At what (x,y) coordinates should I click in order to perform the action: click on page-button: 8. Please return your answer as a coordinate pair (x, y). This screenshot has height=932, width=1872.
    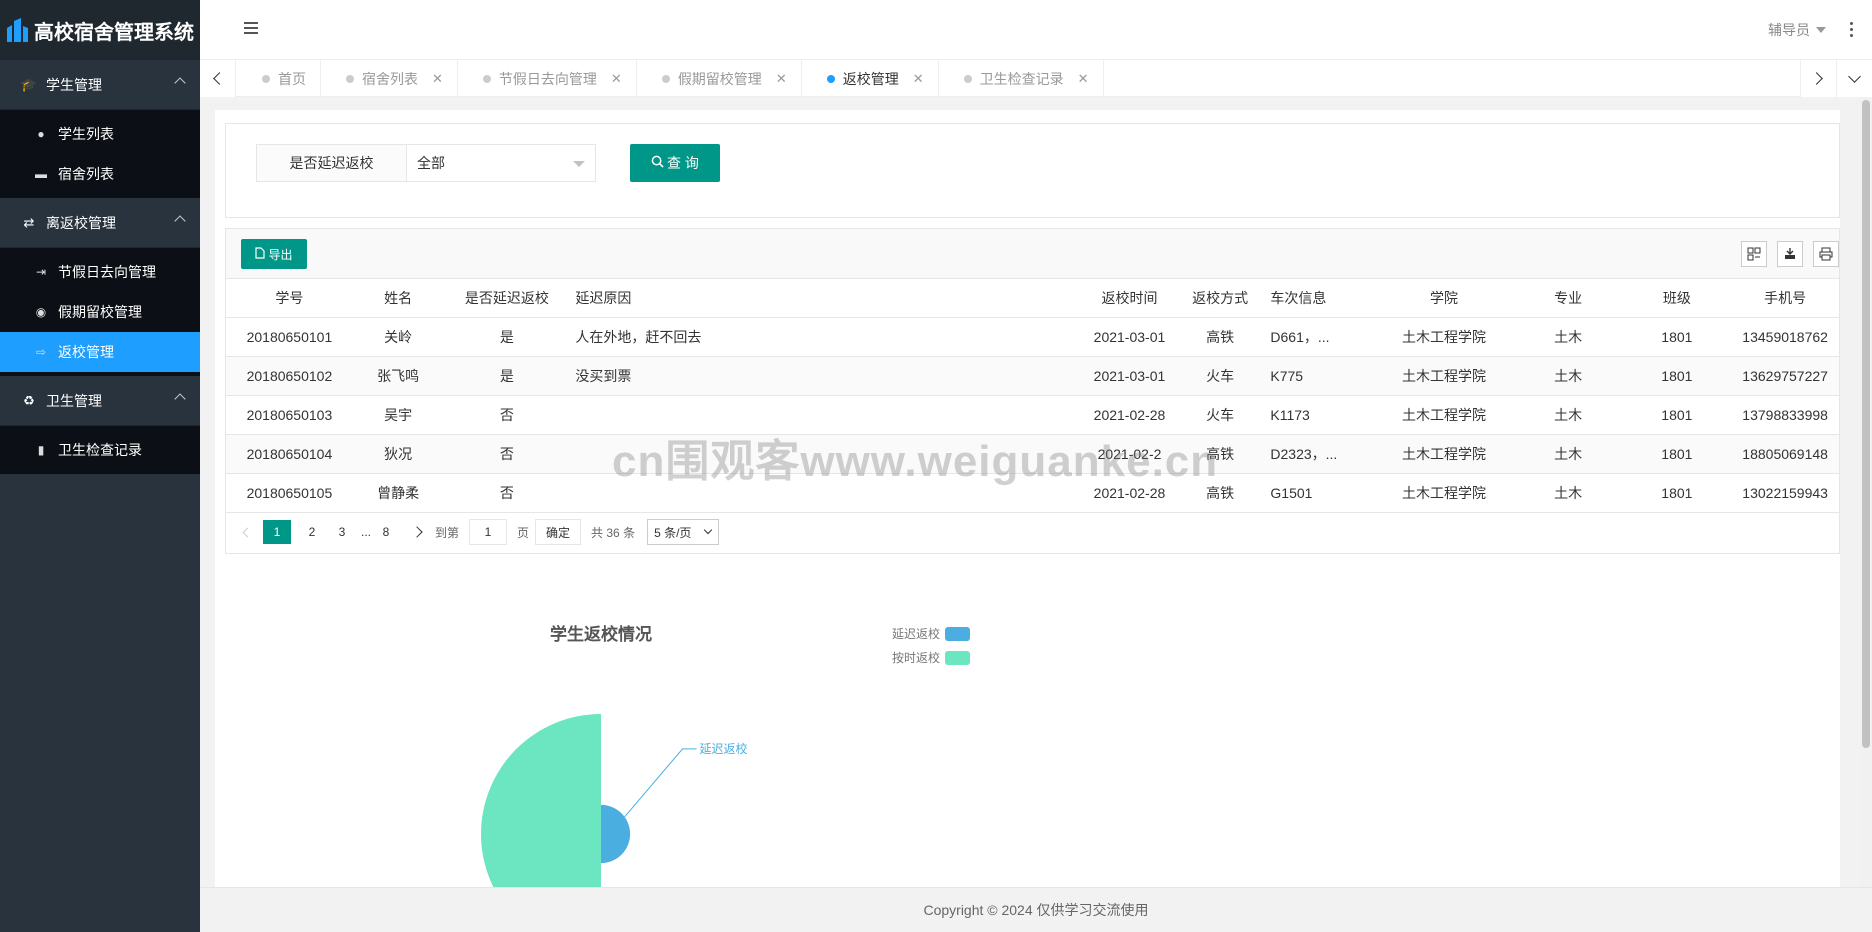
    Looking at the image, I should click on (386, 532).